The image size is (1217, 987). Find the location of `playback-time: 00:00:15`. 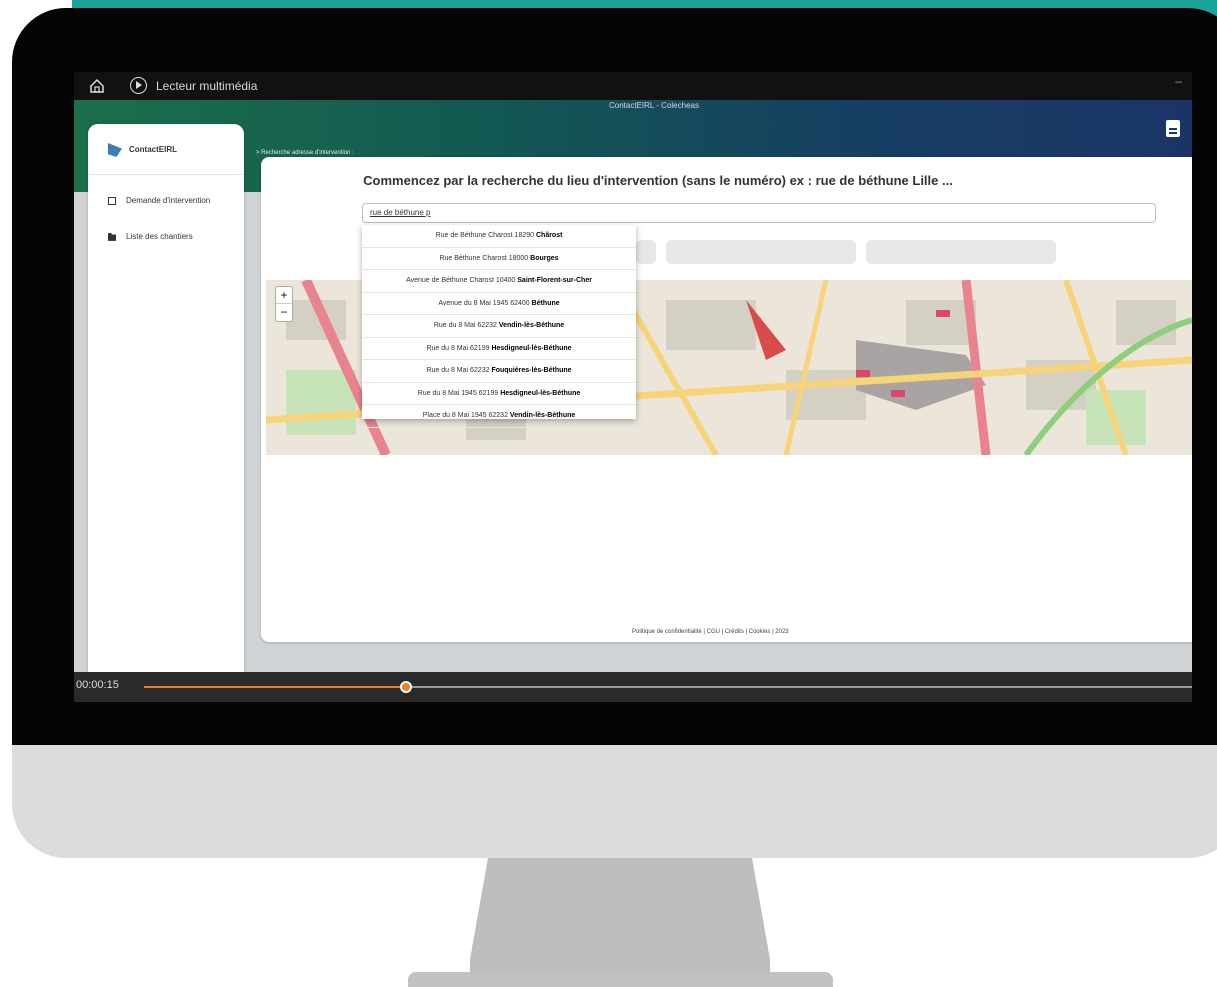

playback-time: 00:00:15 is located at coordinates (97, 685).